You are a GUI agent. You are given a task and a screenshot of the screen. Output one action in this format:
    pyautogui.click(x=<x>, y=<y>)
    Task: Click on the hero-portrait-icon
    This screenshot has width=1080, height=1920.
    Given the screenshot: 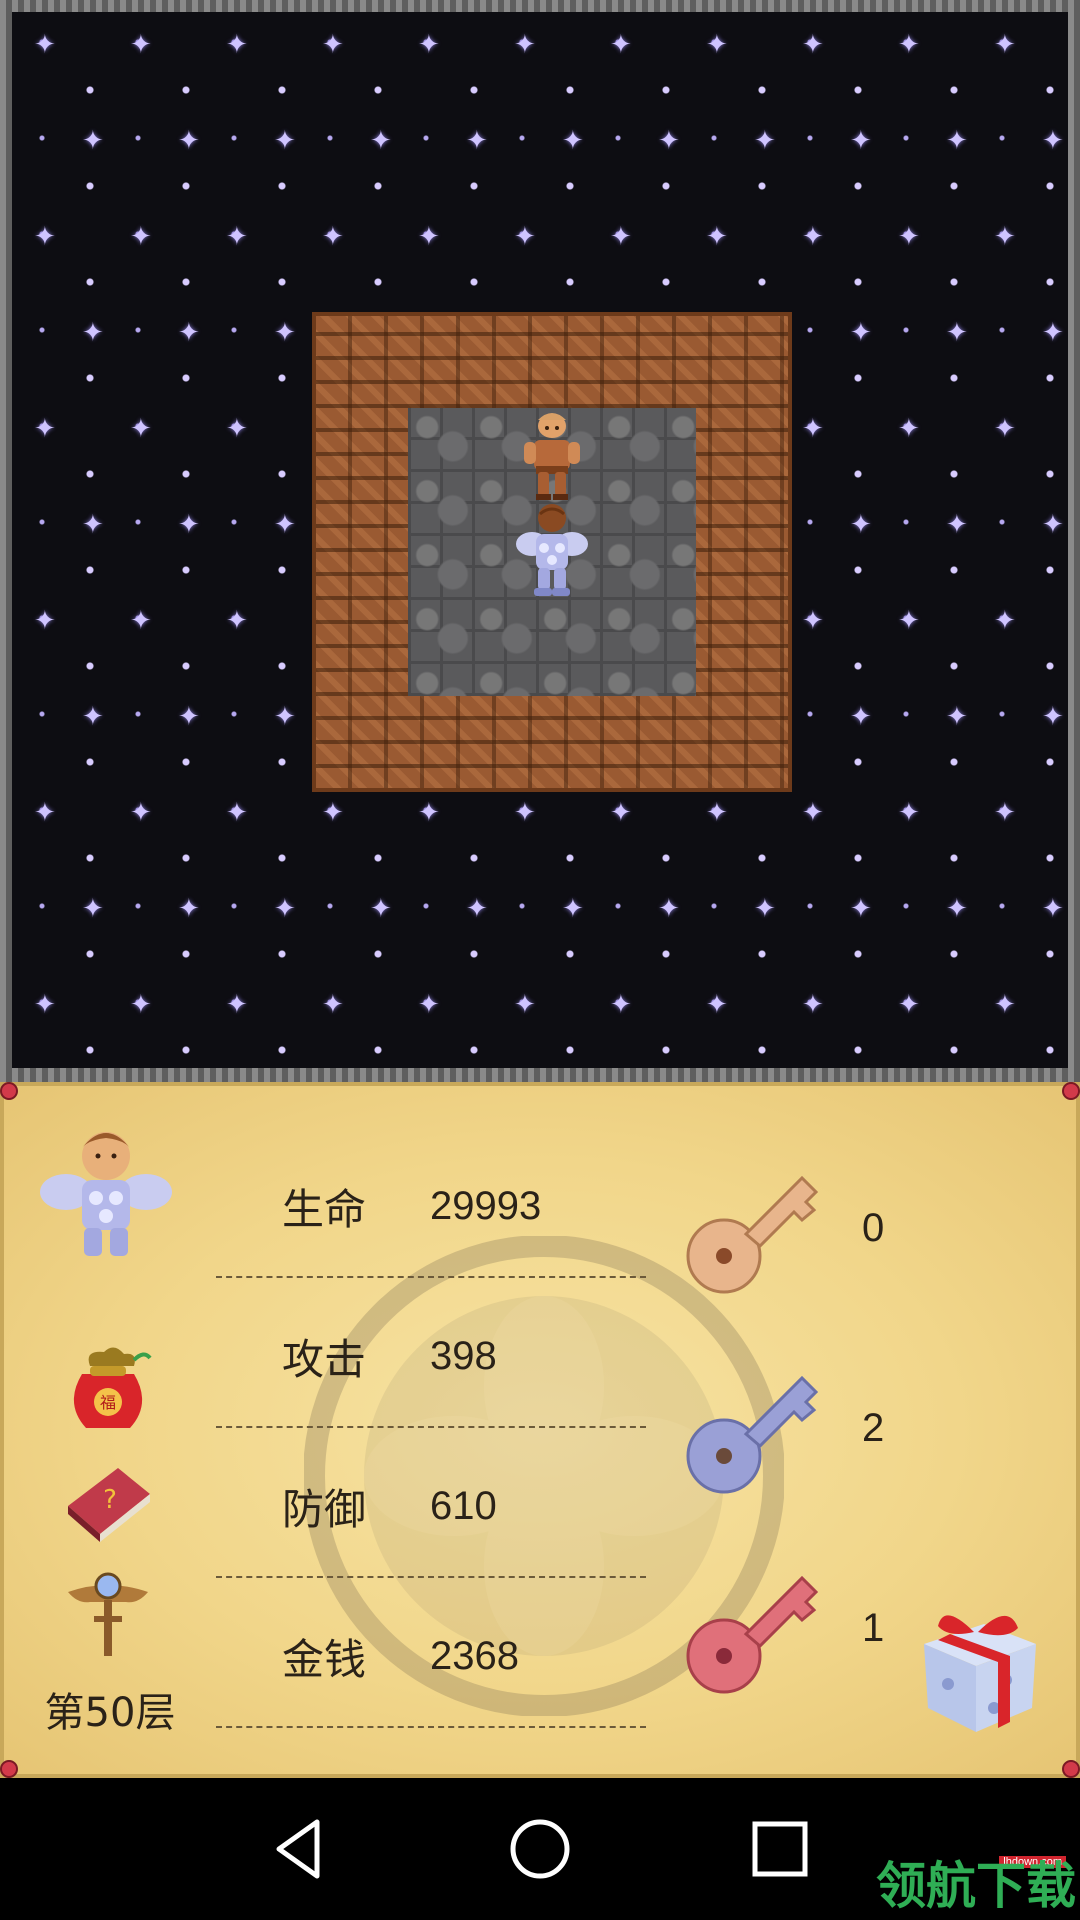 What is the action you would take?
    pyautogui.click(x=106, y=1196)
    